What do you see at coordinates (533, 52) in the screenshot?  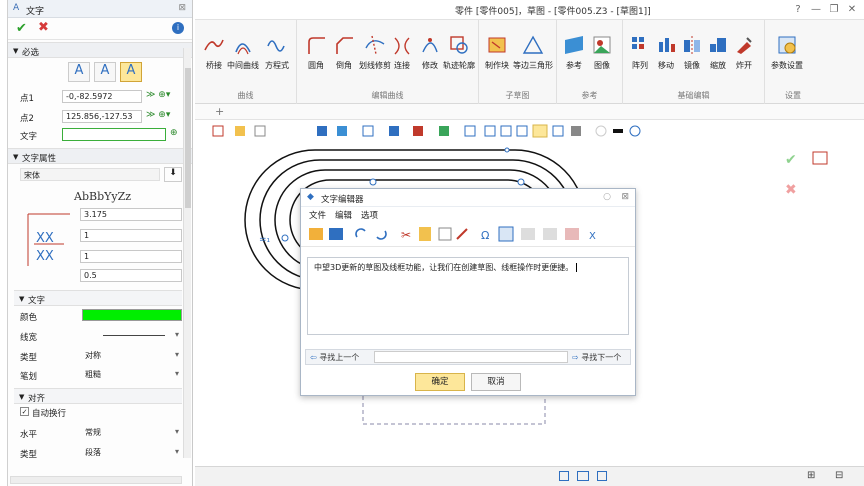 I see `triangle-button: 等边三角形` at bounding box center [533, 52].